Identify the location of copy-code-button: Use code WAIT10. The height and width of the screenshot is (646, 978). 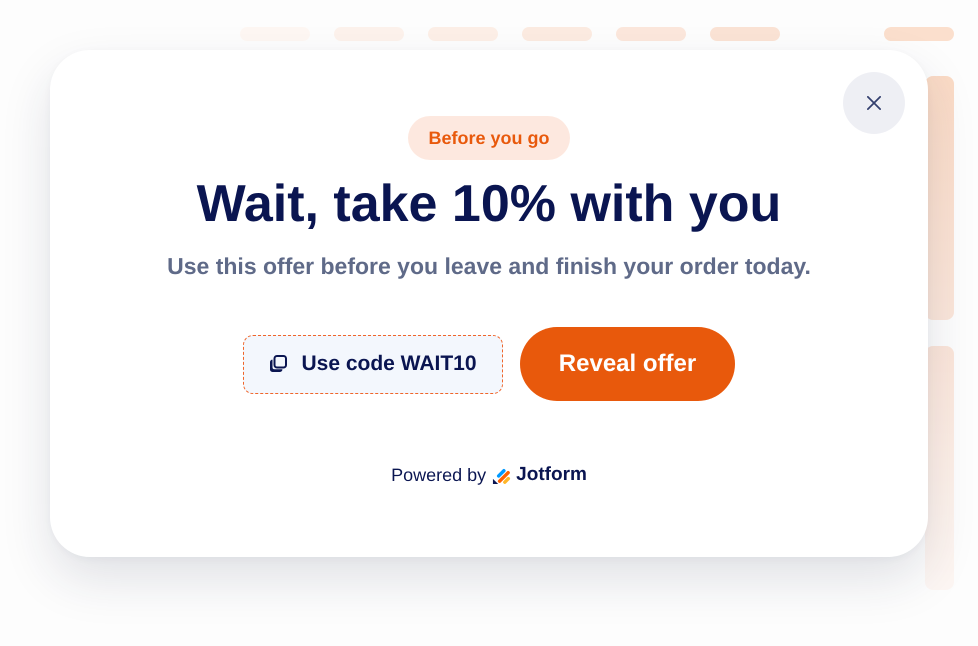
(373, 364).